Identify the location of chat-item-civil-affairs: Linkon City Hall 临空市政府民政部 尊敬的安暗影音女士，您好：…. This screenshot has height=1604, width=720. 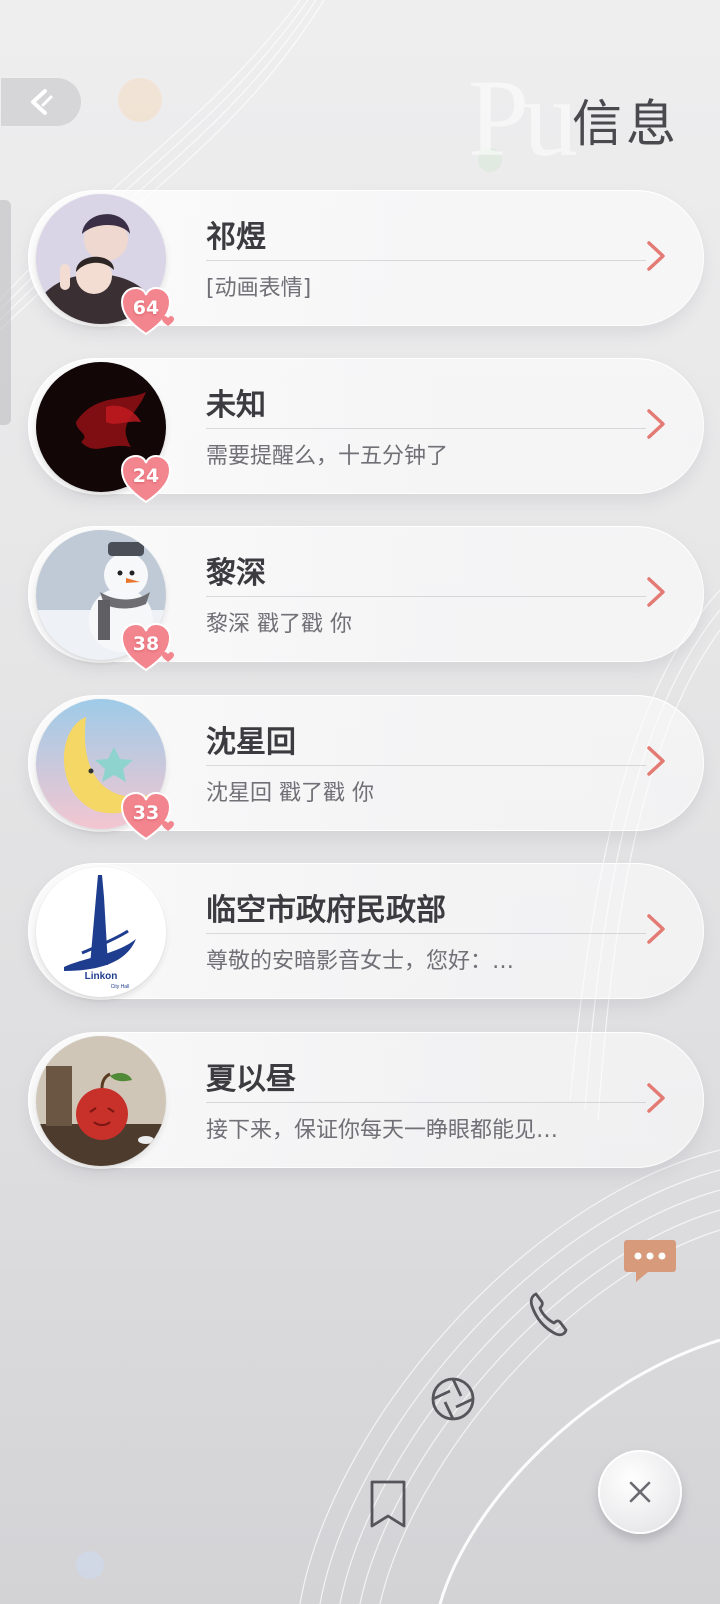
(366, 931).